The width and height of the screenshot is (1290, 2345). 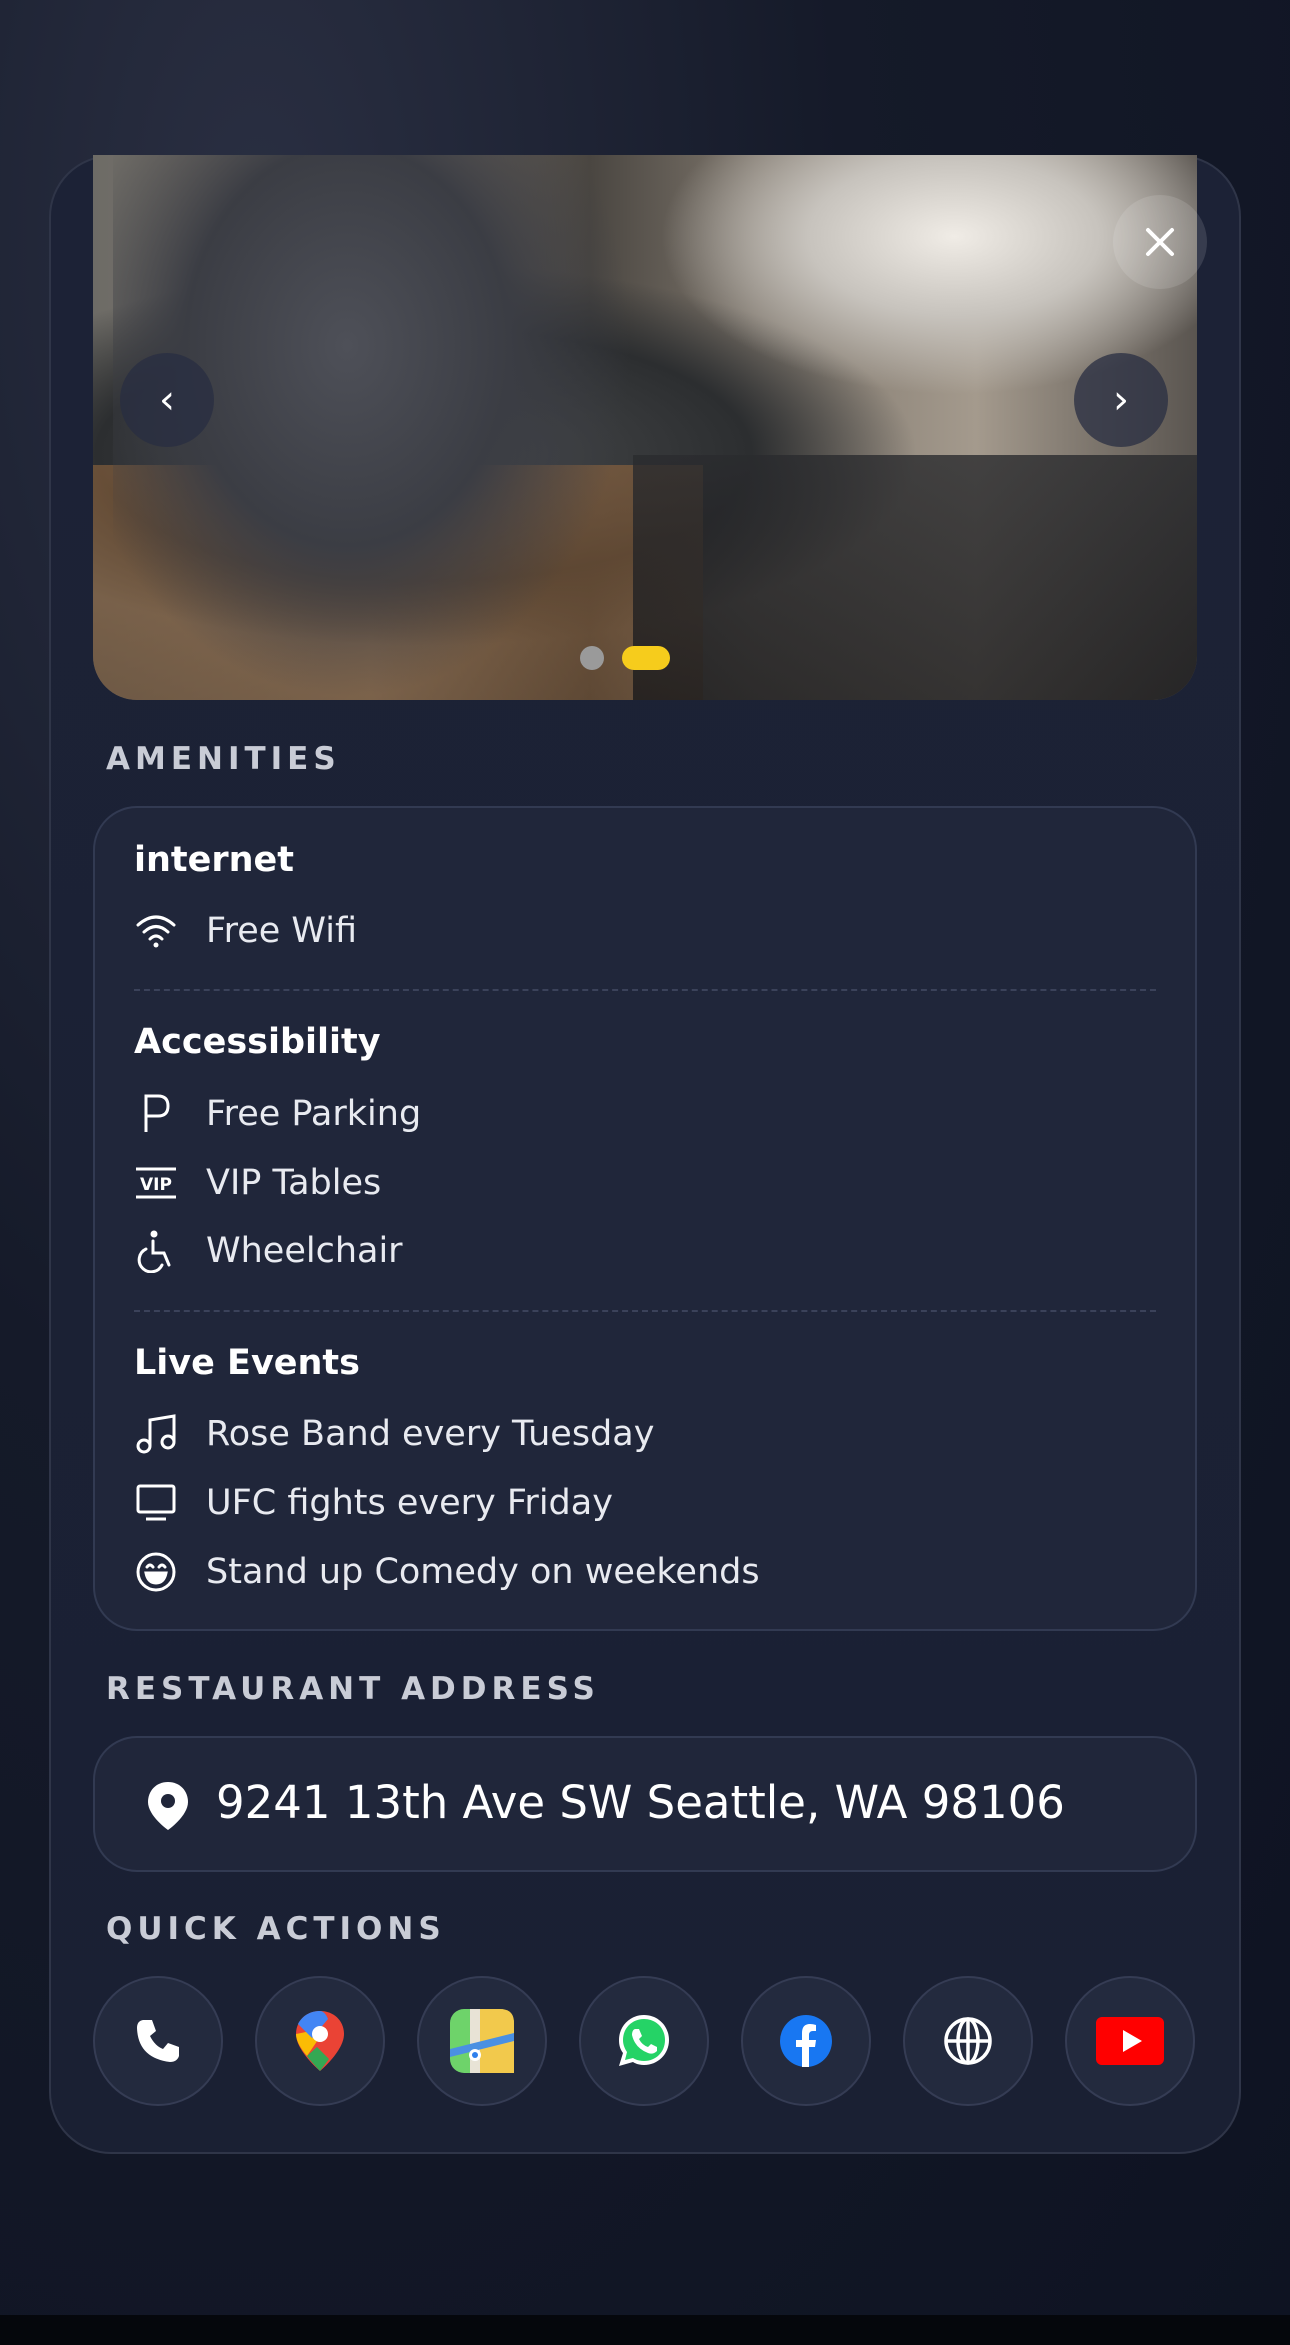 I want to click on amenity-label: Free Parking, so click(x=314, y=1114).